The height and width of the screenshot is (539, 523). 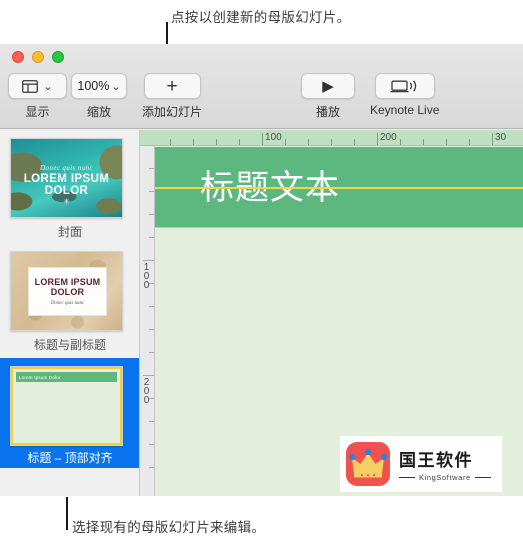 I want to click on maximize-button, so click(x=58, y=57).